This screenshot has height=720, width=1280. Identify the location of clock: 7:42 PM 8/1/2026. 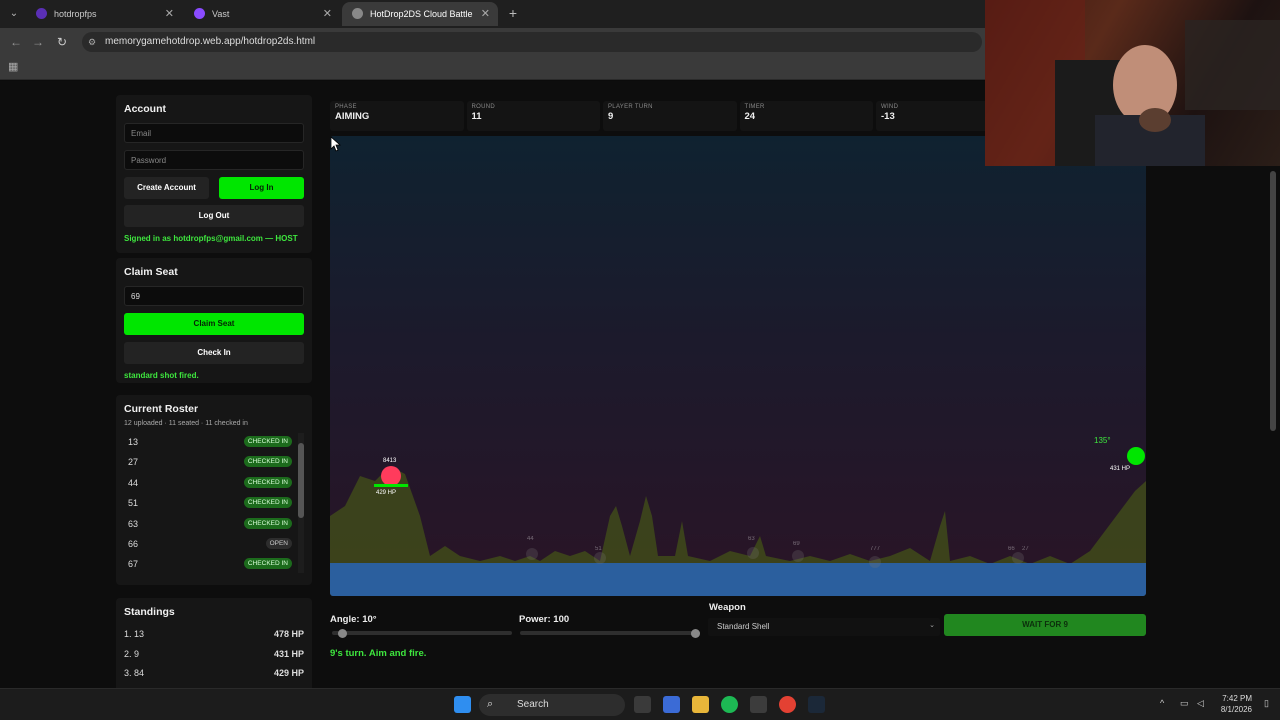
(1232, 704).